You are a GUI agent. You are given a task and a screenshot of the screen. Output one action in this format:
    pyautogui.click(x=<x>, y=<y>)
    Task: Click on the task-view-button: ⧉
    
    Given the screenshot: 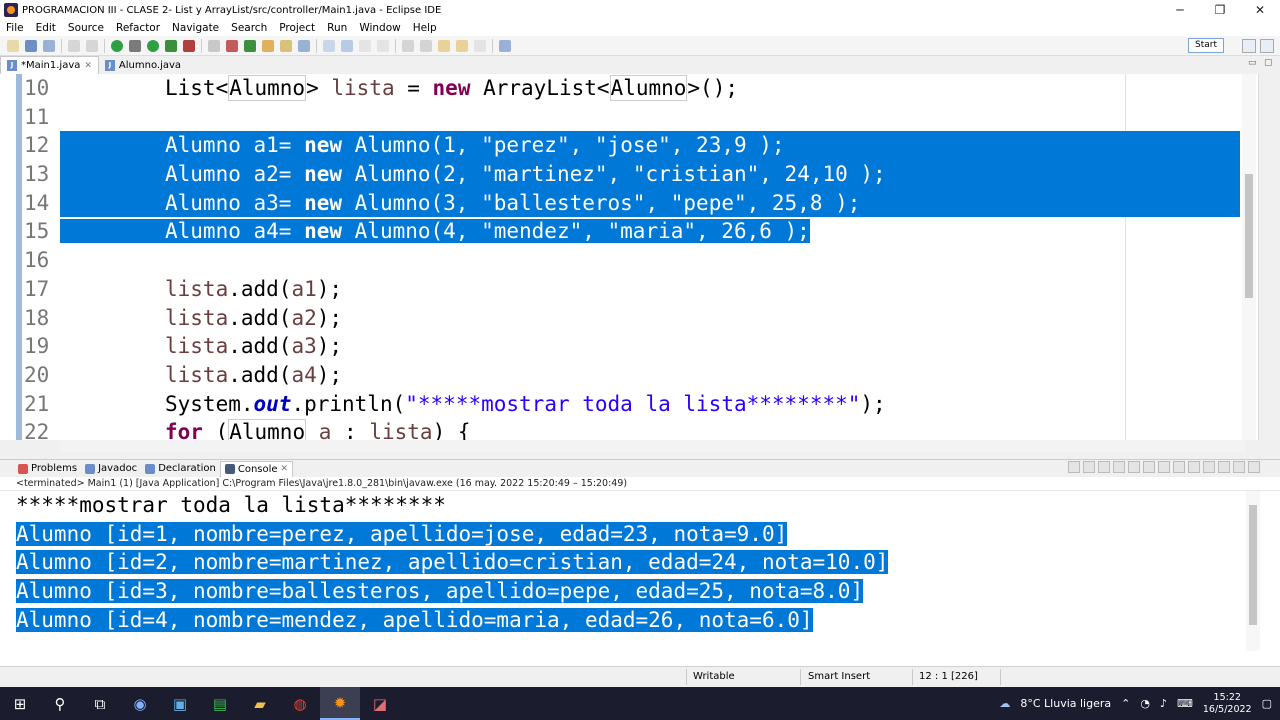 What is the action you would take?
    pyautogui.click(x=100, y=703)
    